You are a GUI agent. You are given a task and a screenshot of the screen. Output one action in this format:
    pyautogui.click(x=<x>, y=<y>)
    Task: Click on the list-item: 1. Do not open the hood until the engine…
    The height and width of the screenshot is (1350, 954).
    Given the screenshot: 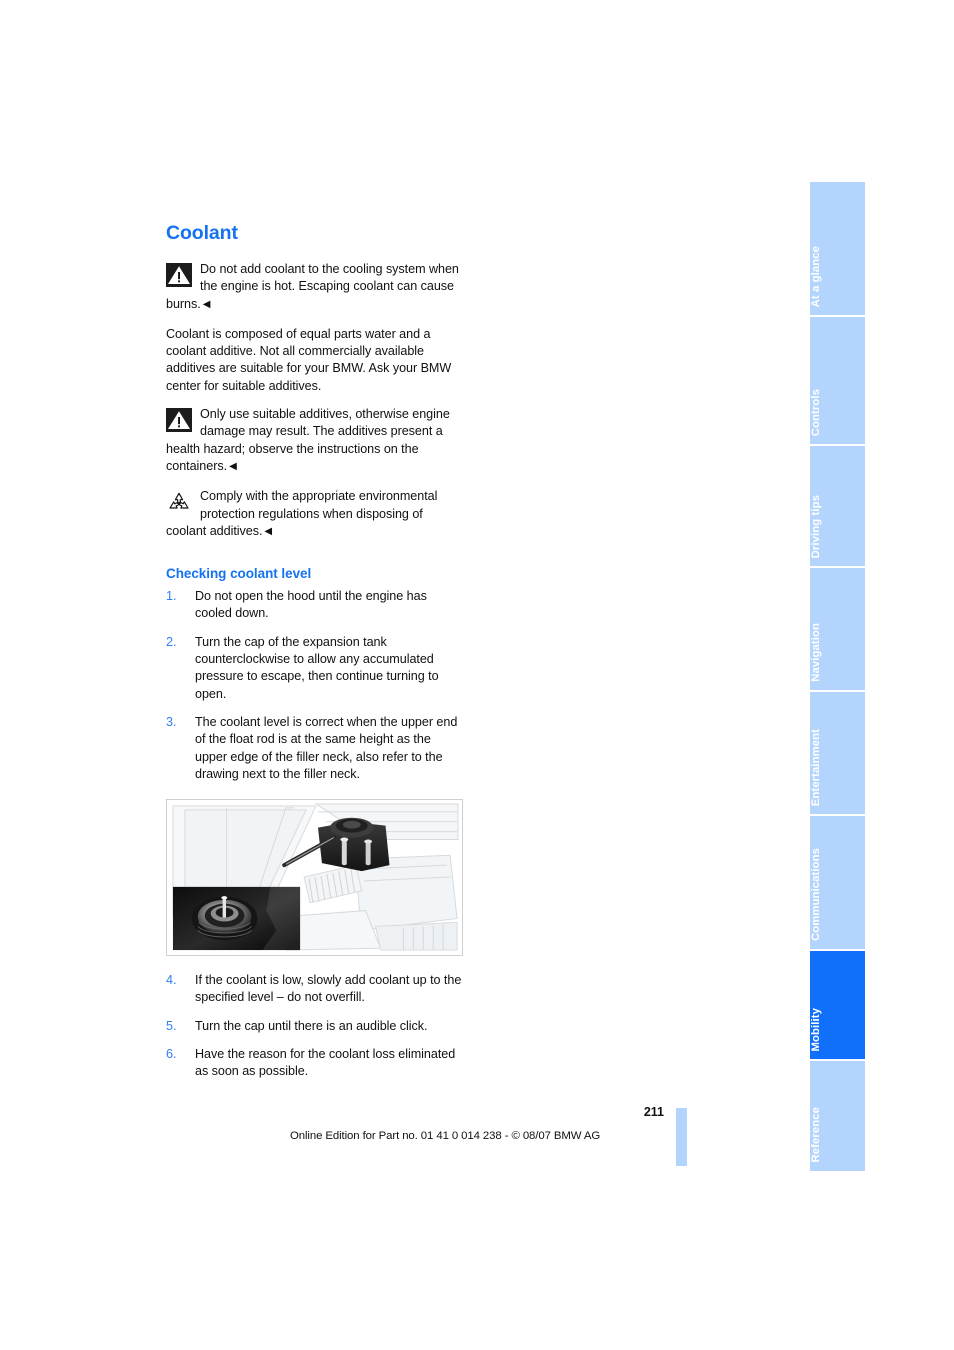 What is the action you would take?
    pyautogui.click(x=316, y=605)
    